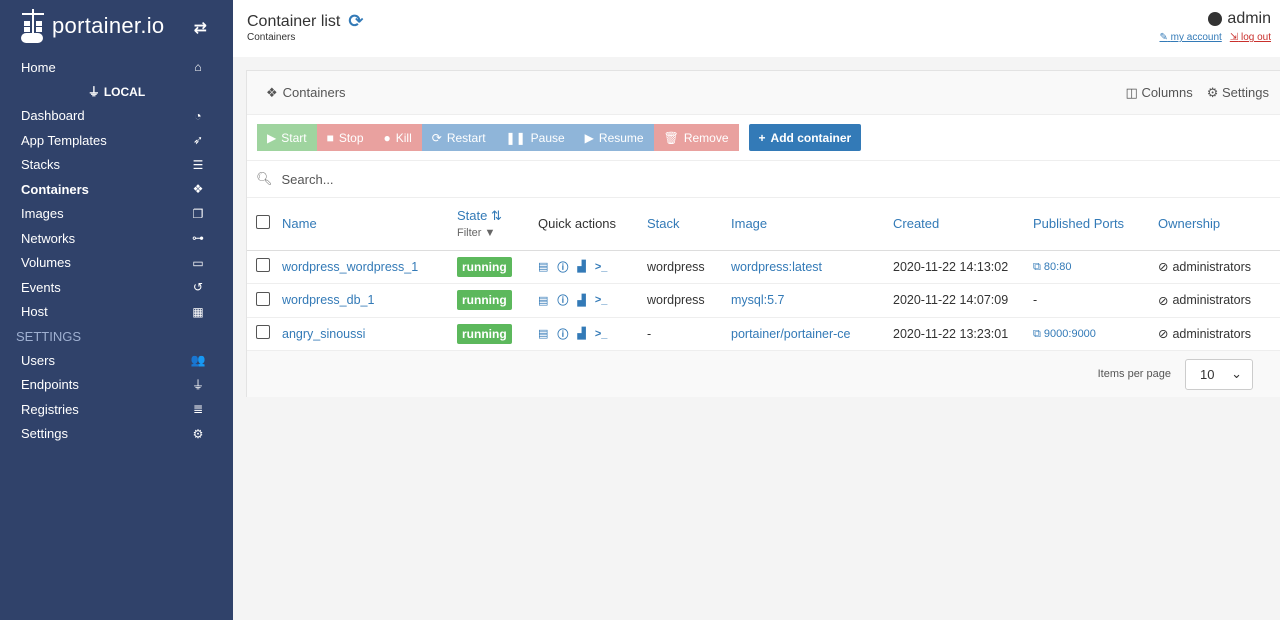 The width and height of the screenshot is (1280, 620). Describe the element at coordinates (350, 267) in the screenshot. I see `container-name-link: wordpress_wordpress_1` at that location.